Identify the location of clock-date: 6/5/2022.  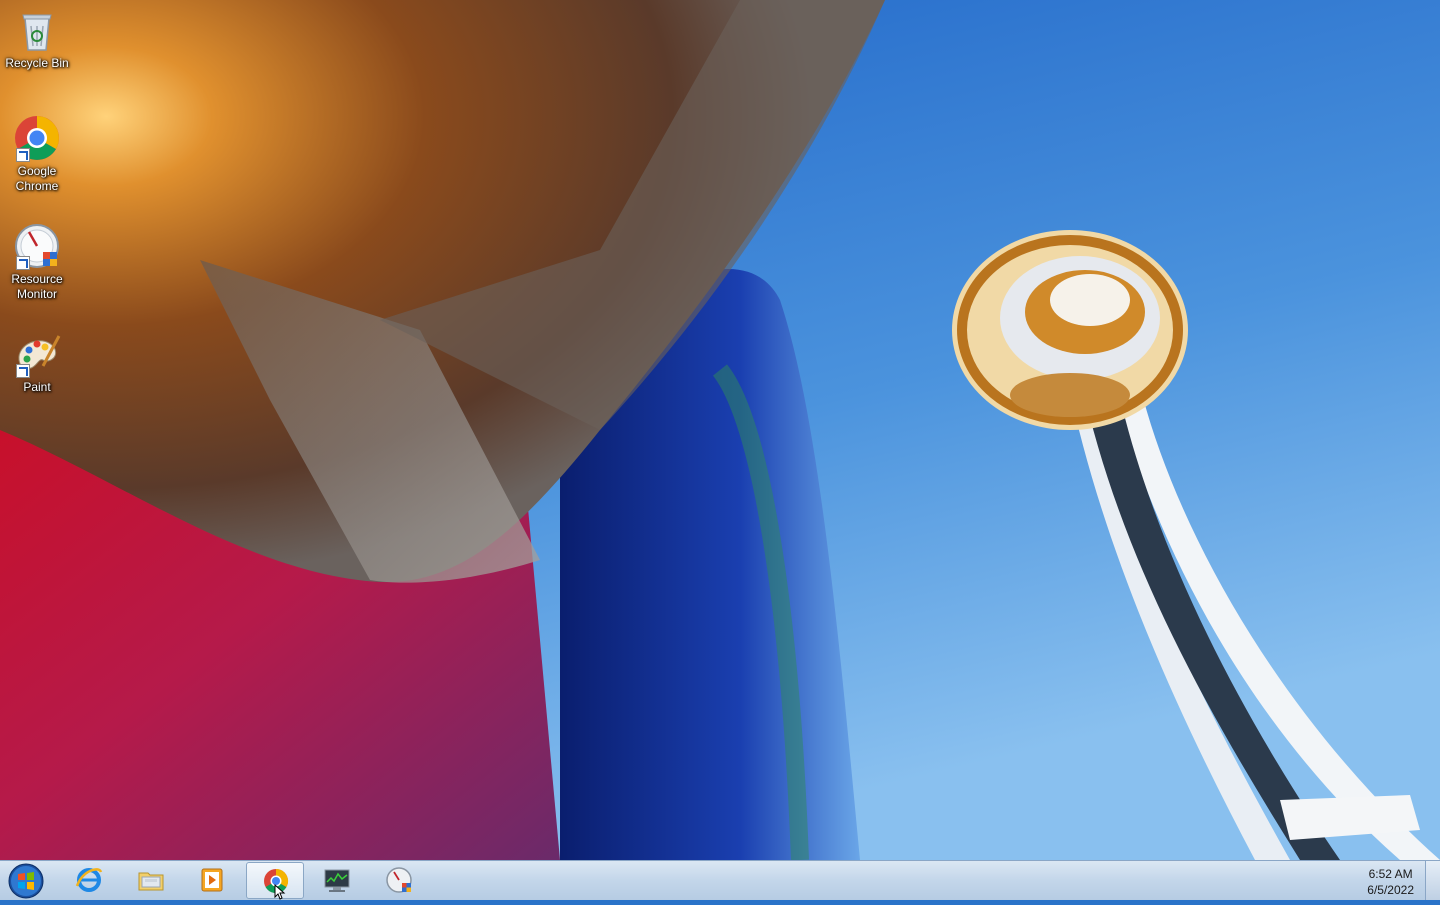
(1390, 890).